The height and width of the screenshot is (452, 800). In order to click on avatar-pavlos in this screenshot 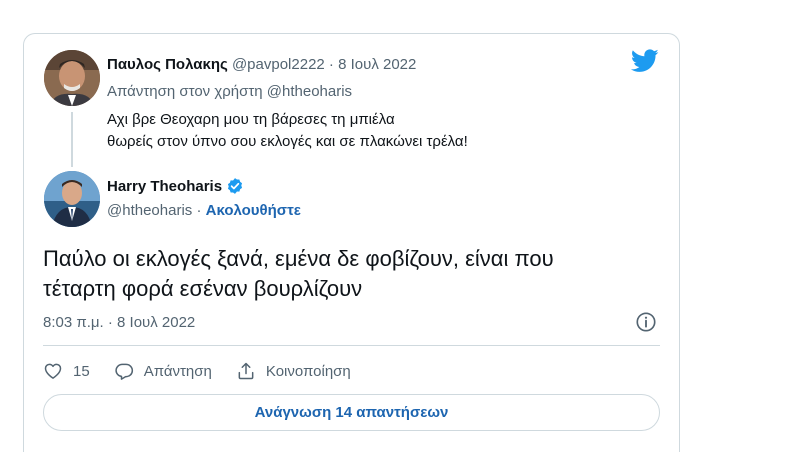, I will do `click(72, 78)`.